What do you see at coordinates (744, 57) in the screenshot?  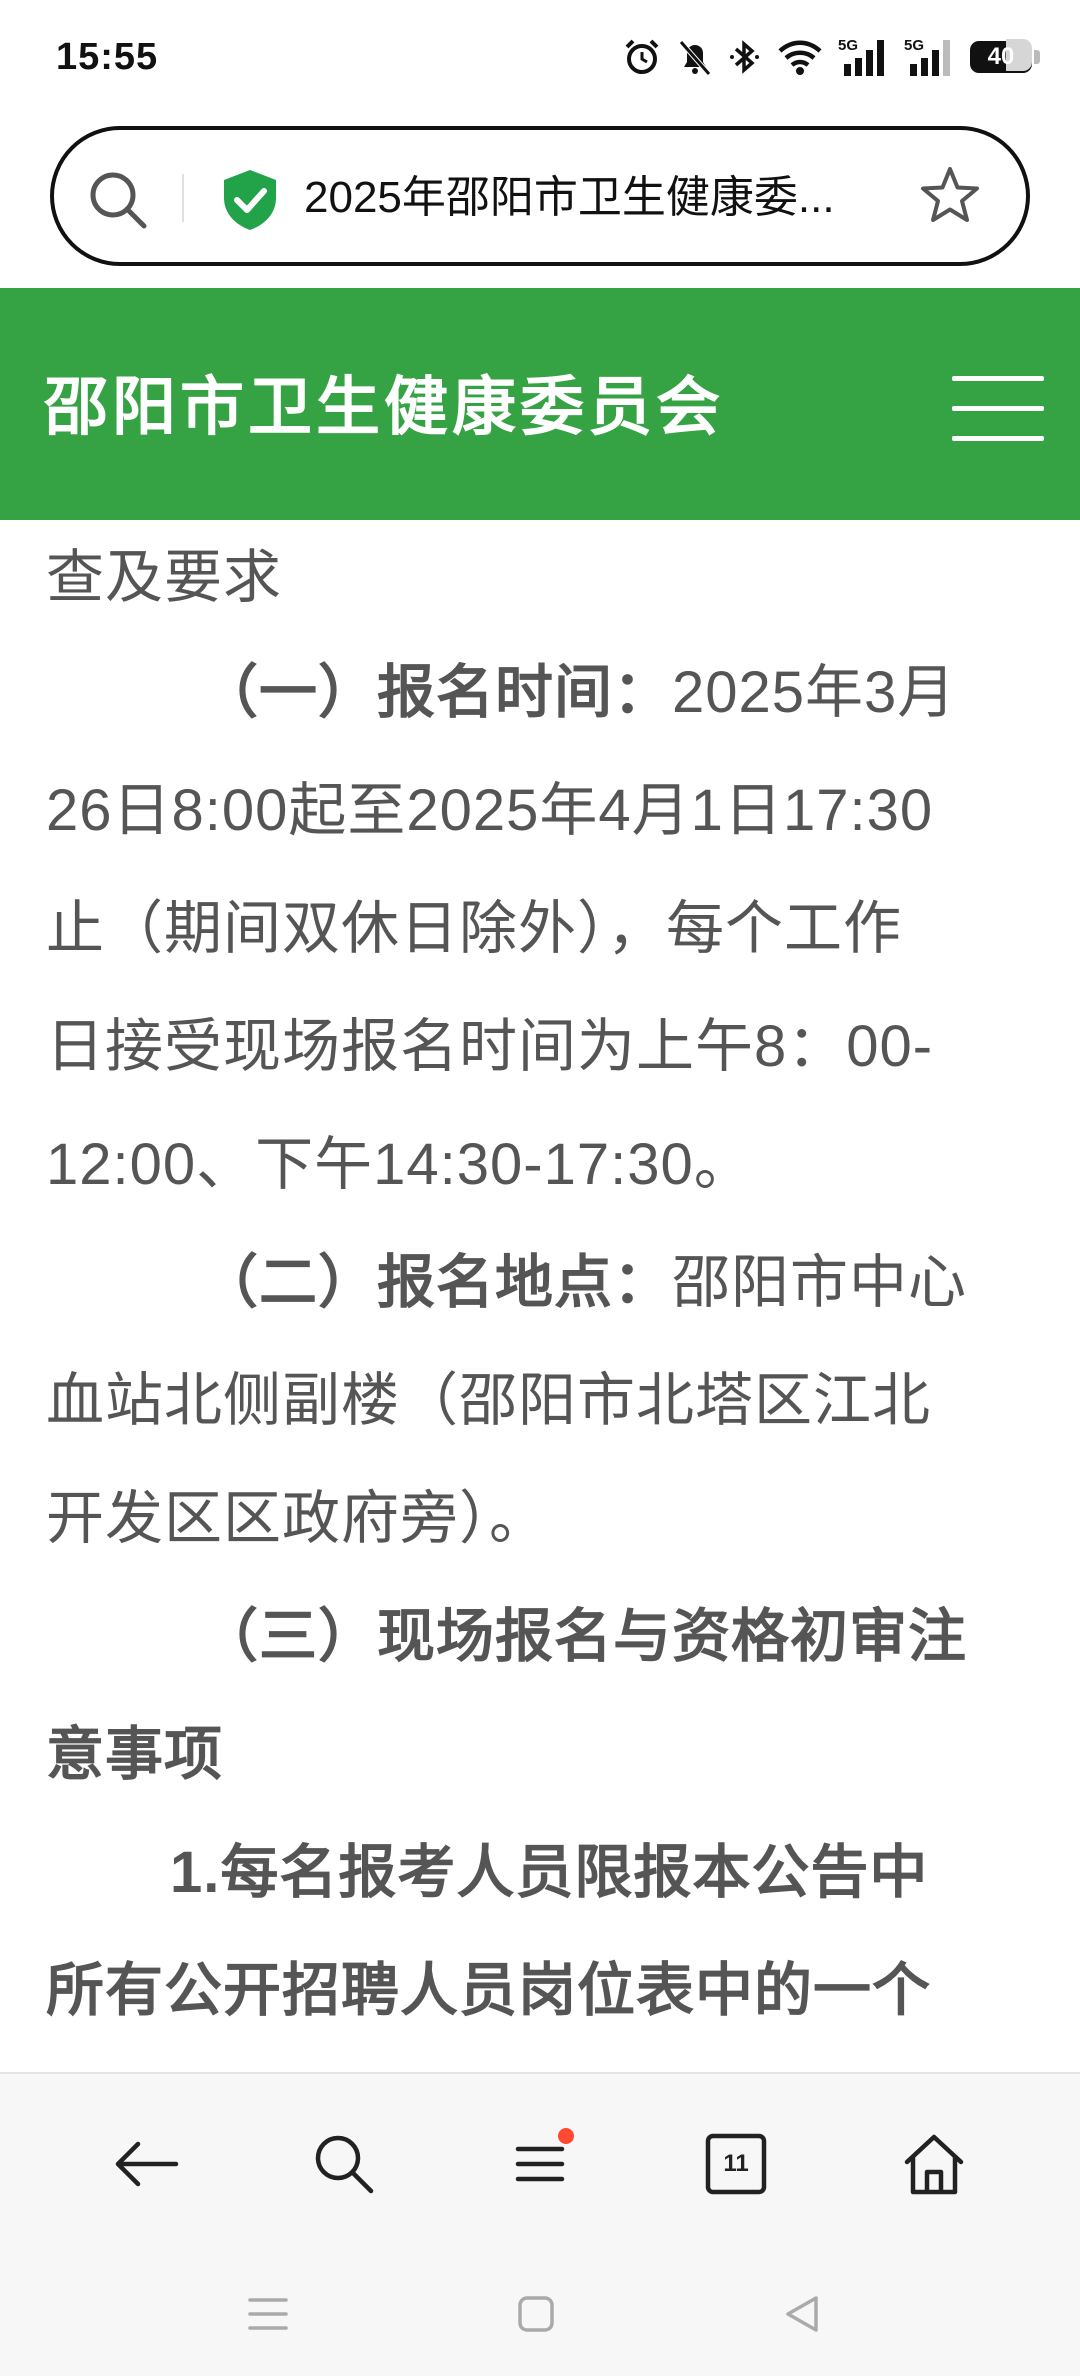 I see `bluetooth-icon` at bounding box center [744, 57].